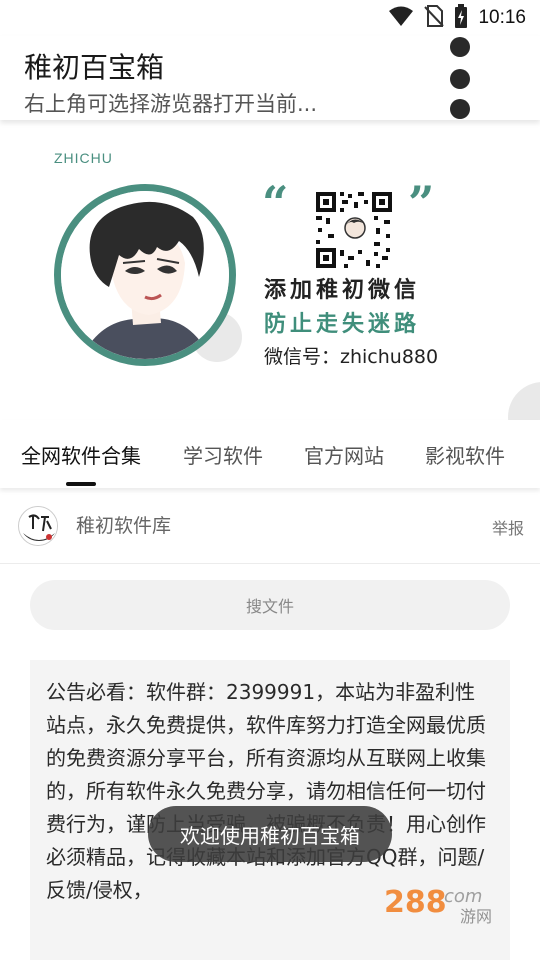 This screenshot has height=960, width=540. What do you see at coordinates (508, 527) in the screenshot?
I see `report-link: 举报` at bounding box center [508, 527].